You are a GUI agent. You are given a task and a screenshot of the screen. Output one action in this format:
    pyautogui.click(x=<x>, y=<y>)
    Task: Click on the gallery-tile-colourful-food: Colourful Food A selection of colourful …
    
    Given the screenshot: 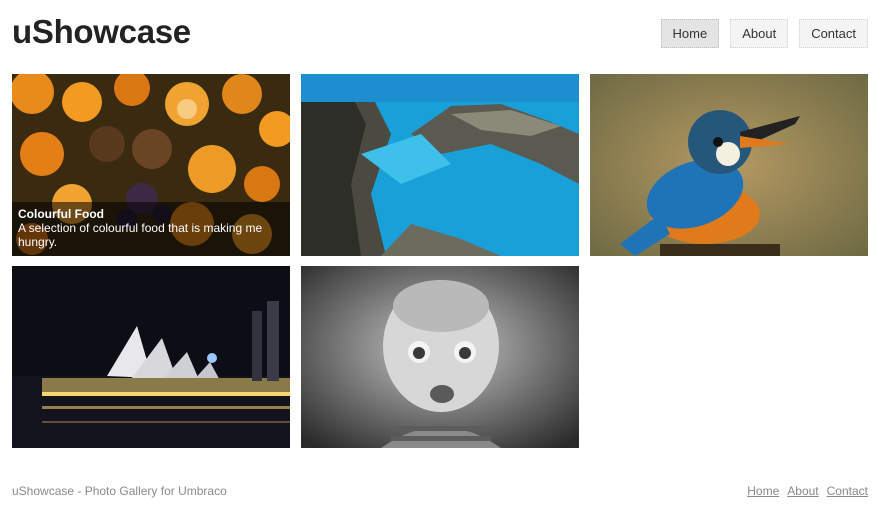 What is the action you would take?
    pyautogui.click(x=151, y=165)
    